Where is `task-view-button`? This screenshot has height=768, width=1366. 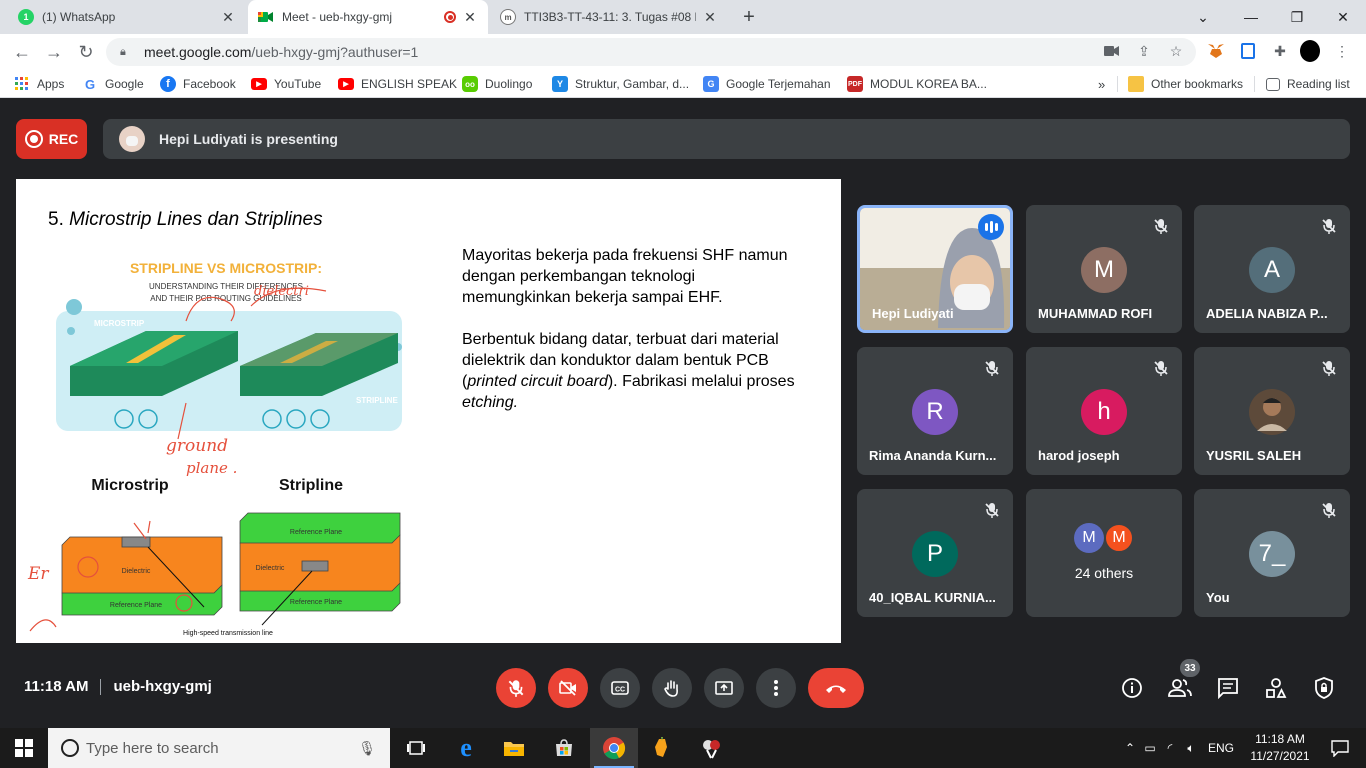
task-view-button is located at coordinates (416, 748).